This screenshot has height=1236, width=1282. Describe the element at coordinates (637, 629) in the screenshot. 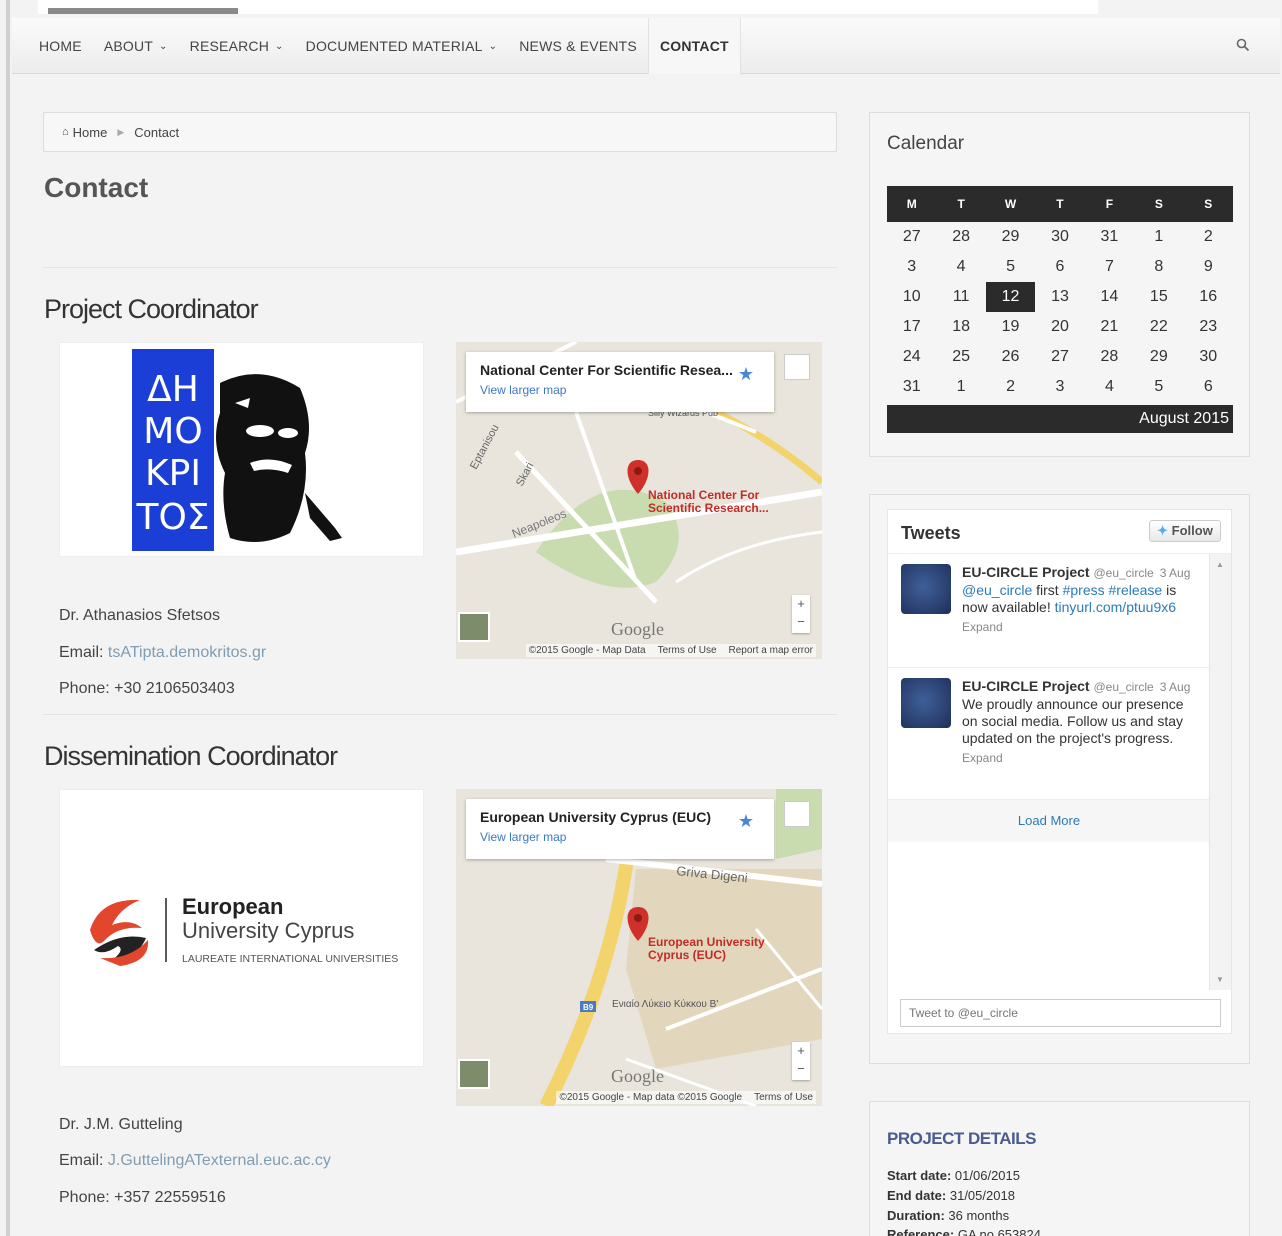

I see `google-logo: Google` at that location.